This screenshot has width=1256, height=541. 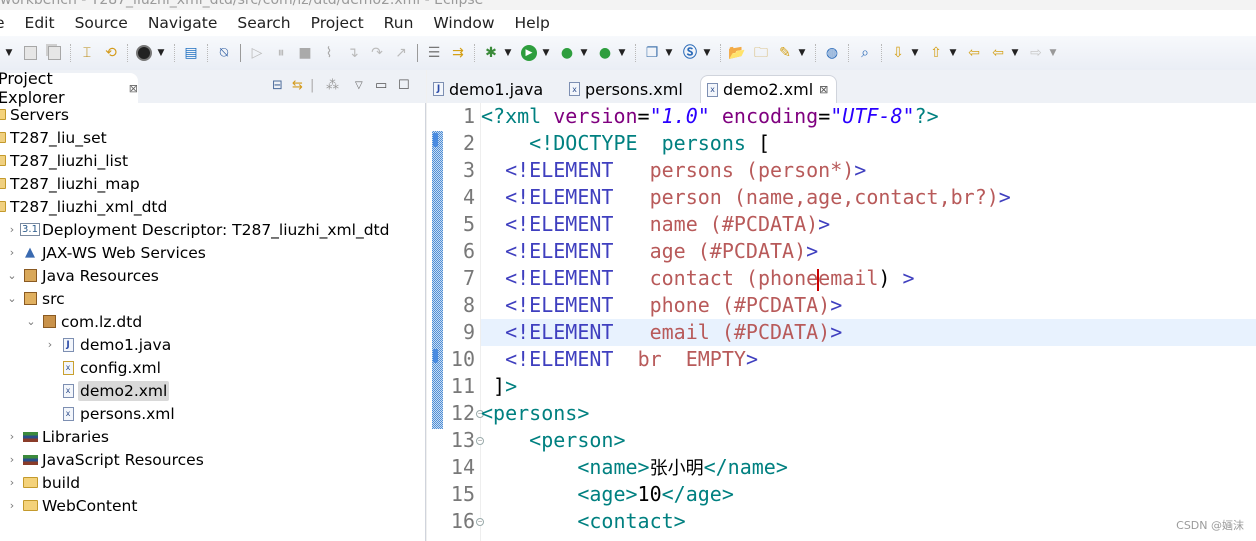 What do you see at coordinates (567, 53) in the screenshot?
I see `run-server-icon: ●` at bounding box center [567, 53].